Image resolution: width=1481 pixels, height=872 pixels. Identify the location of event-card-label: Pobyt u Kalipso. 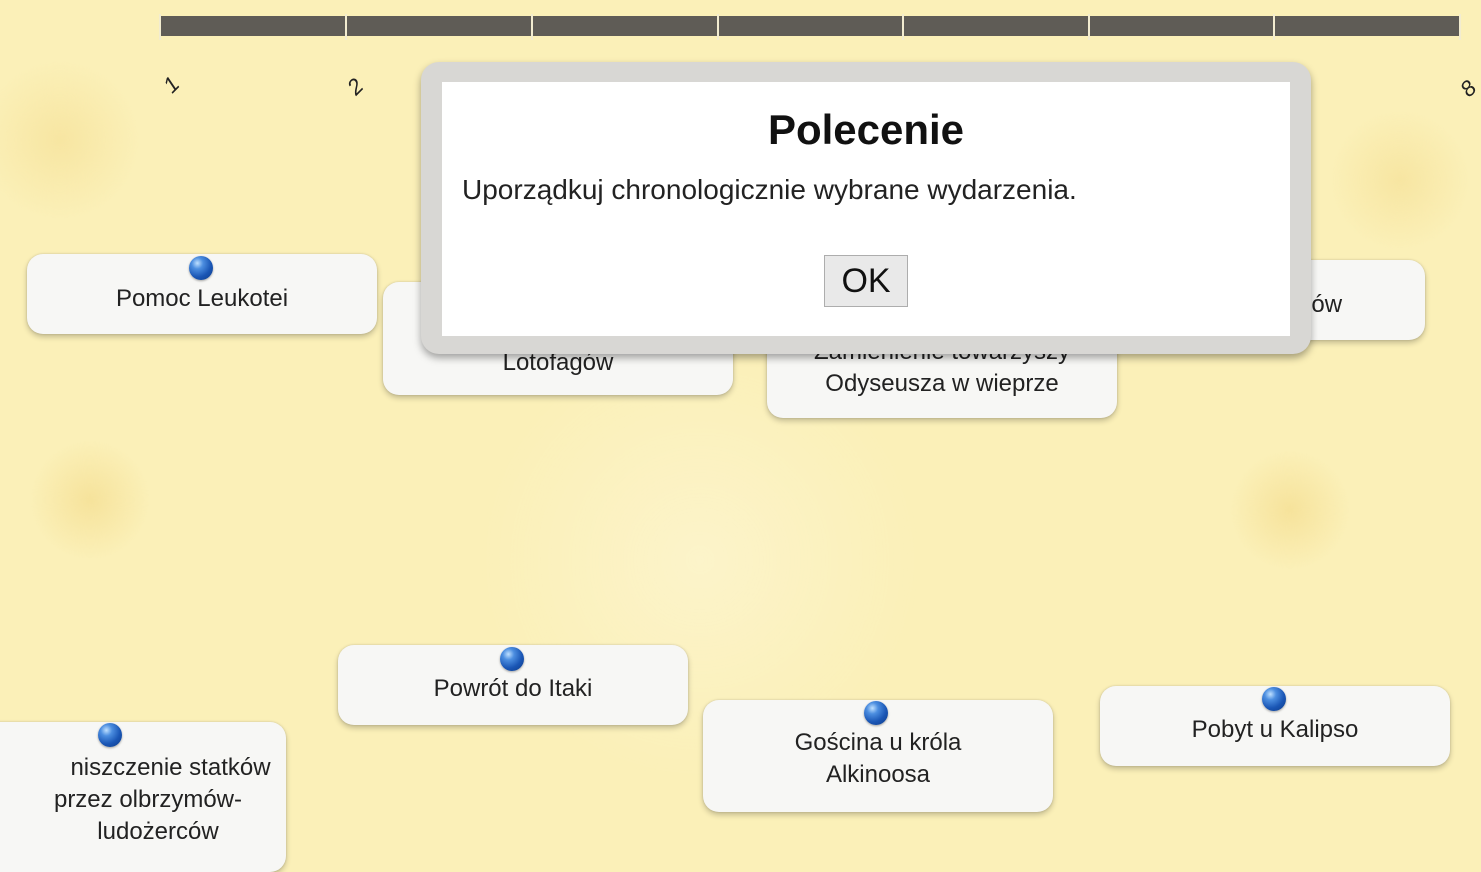
(1275, 729).